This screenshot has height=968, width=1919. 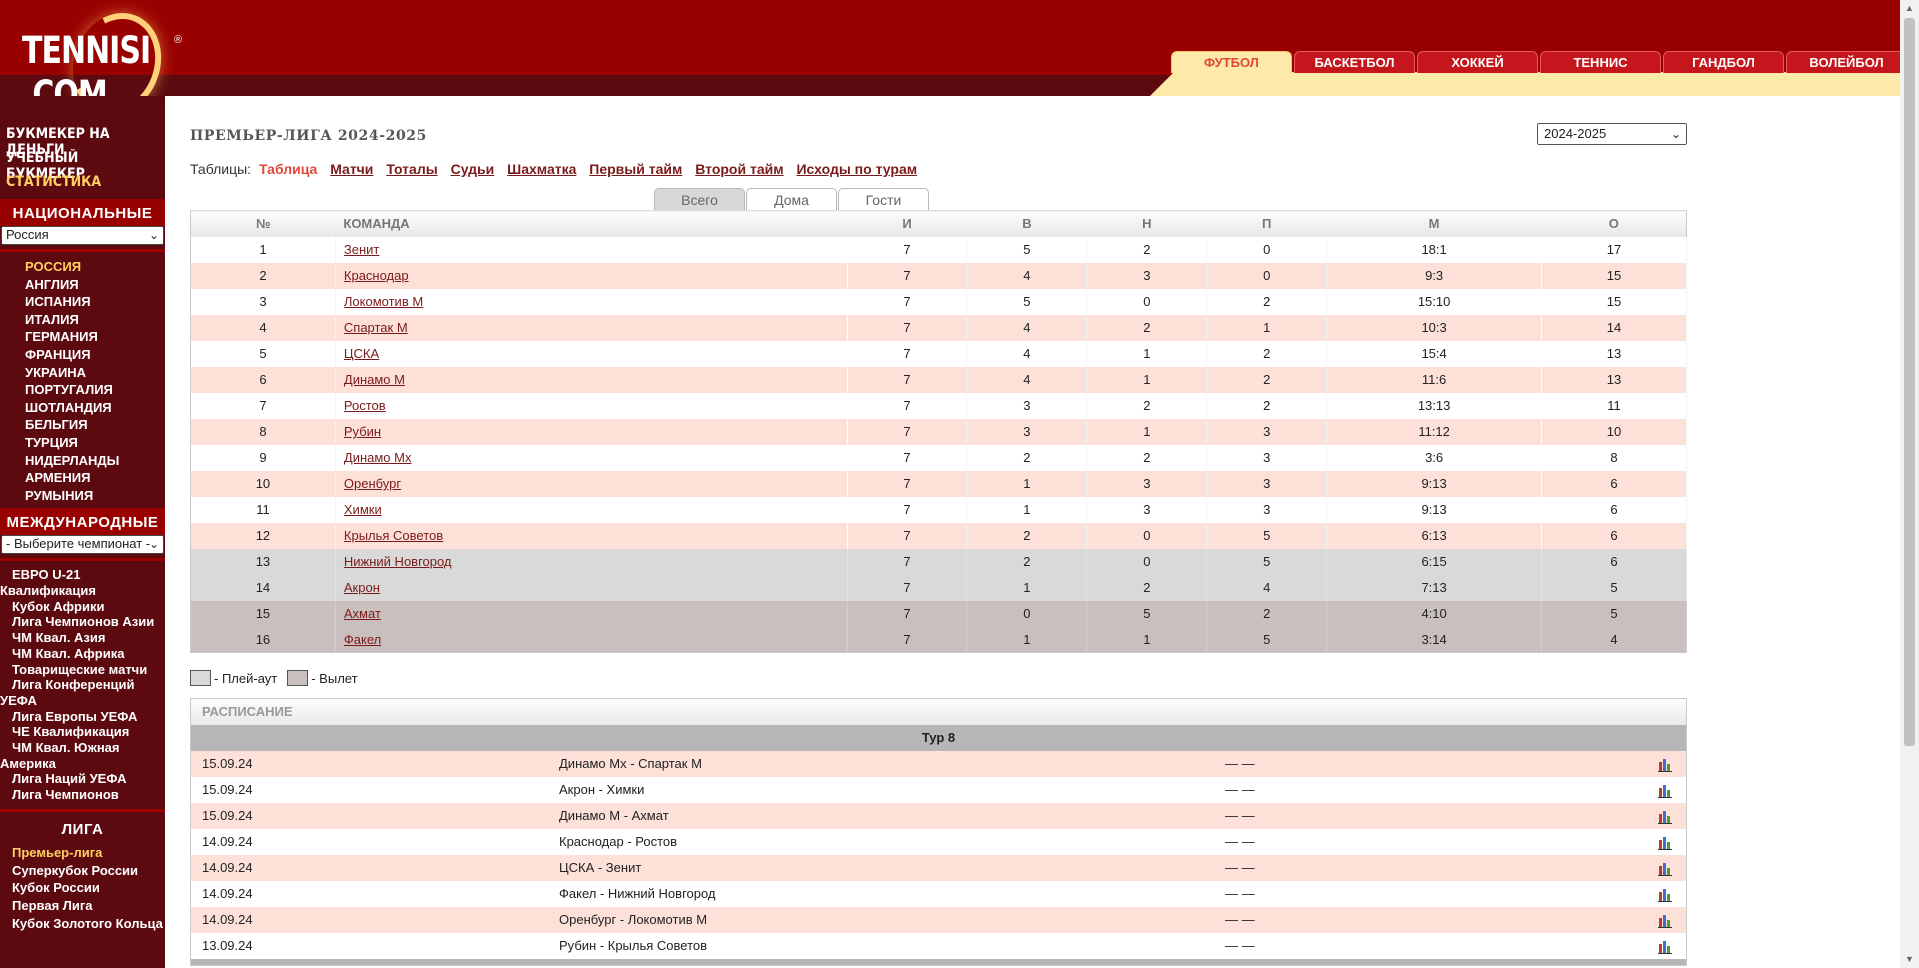 What do you see at coordinates (699, 199) in the screenshot?
I see `tab-all: Всего` at bounding box center [699, 199].